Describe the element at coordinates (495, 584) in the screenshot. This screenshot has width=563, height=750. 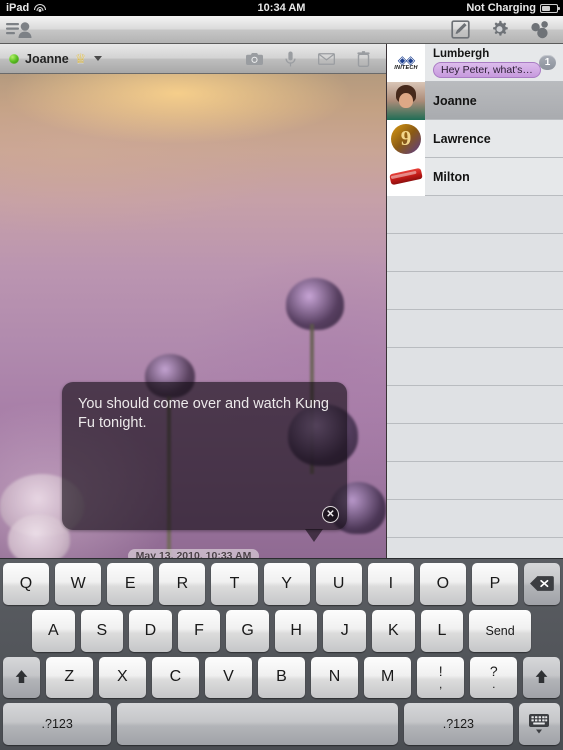
I see `key-p: P` at that location.